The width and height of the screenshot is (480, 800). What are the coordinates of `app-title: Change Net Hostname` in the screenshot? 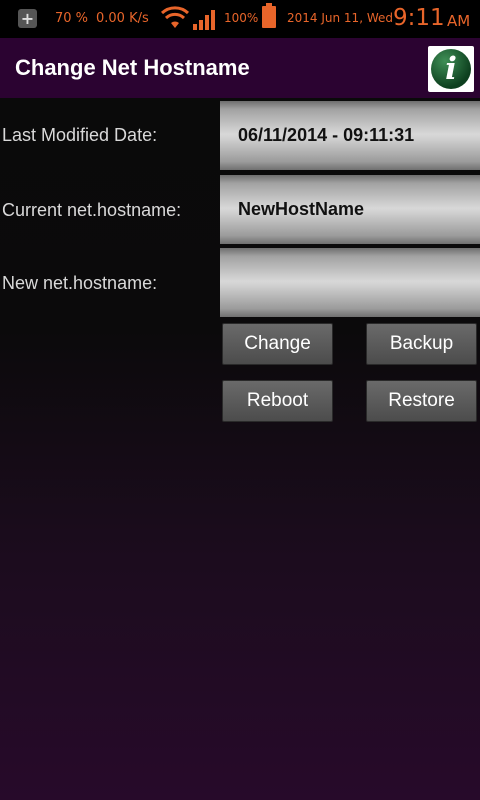 It's located at (132, 67).